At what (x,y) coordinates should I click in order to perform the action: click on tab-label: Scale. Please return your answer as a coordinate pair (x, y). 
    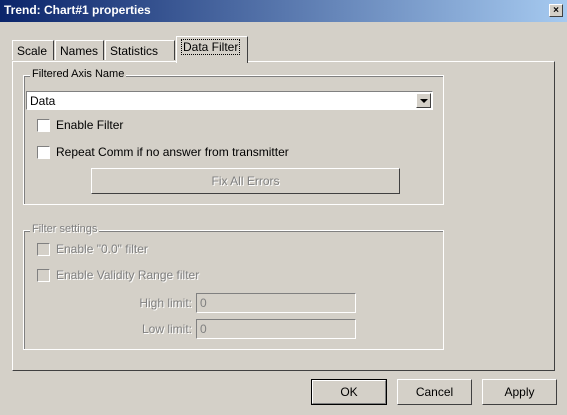
    Looking at the image, I should click on (32, 51).